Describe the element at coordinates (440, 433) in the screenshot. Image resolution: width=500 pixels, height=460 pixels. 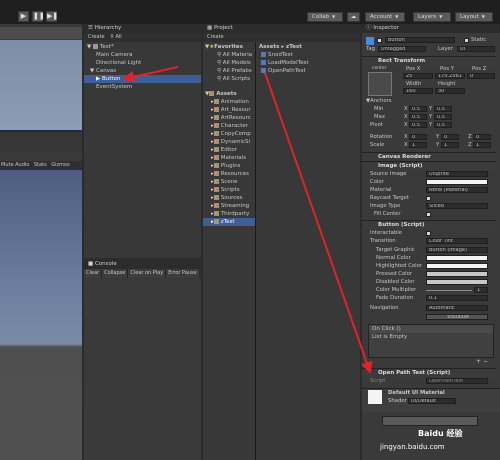
I see `watermark-logo: Baidu 经验` at that location.